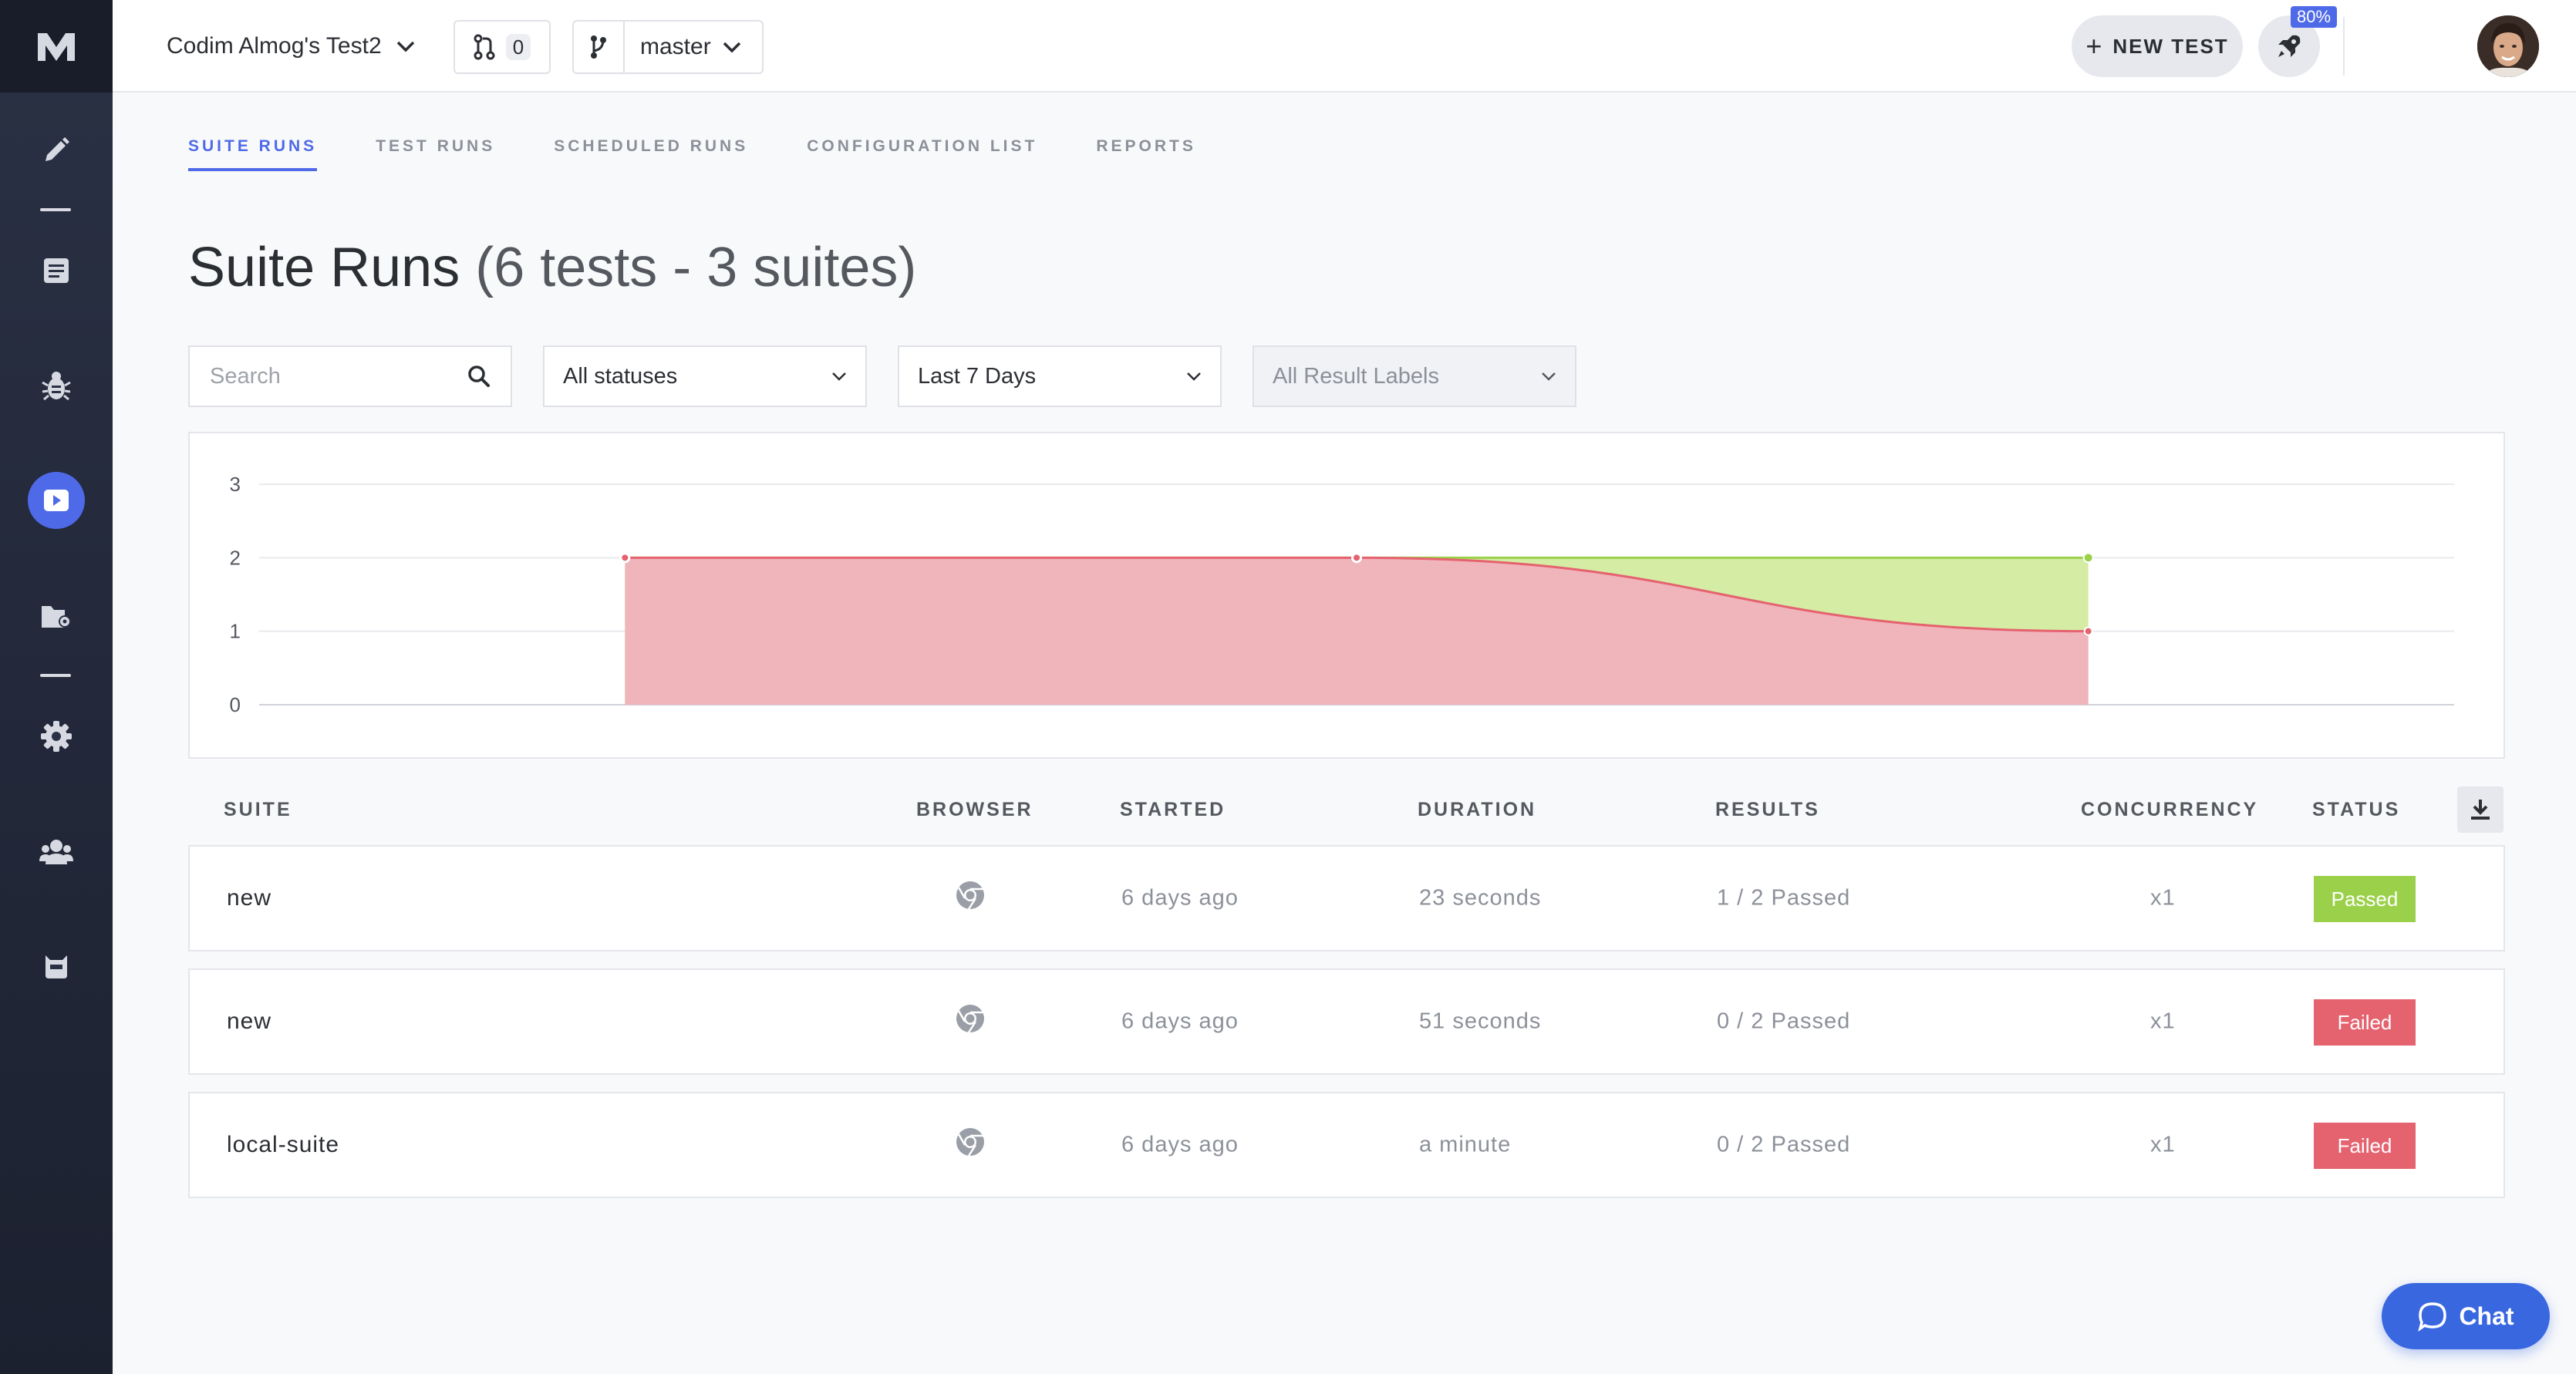 The image size is (2576, 1374). What do you see at coordinates (1480, 898) in the screenshot?
I see `duration: 23 seconds` at bounding box center [1480, 898].